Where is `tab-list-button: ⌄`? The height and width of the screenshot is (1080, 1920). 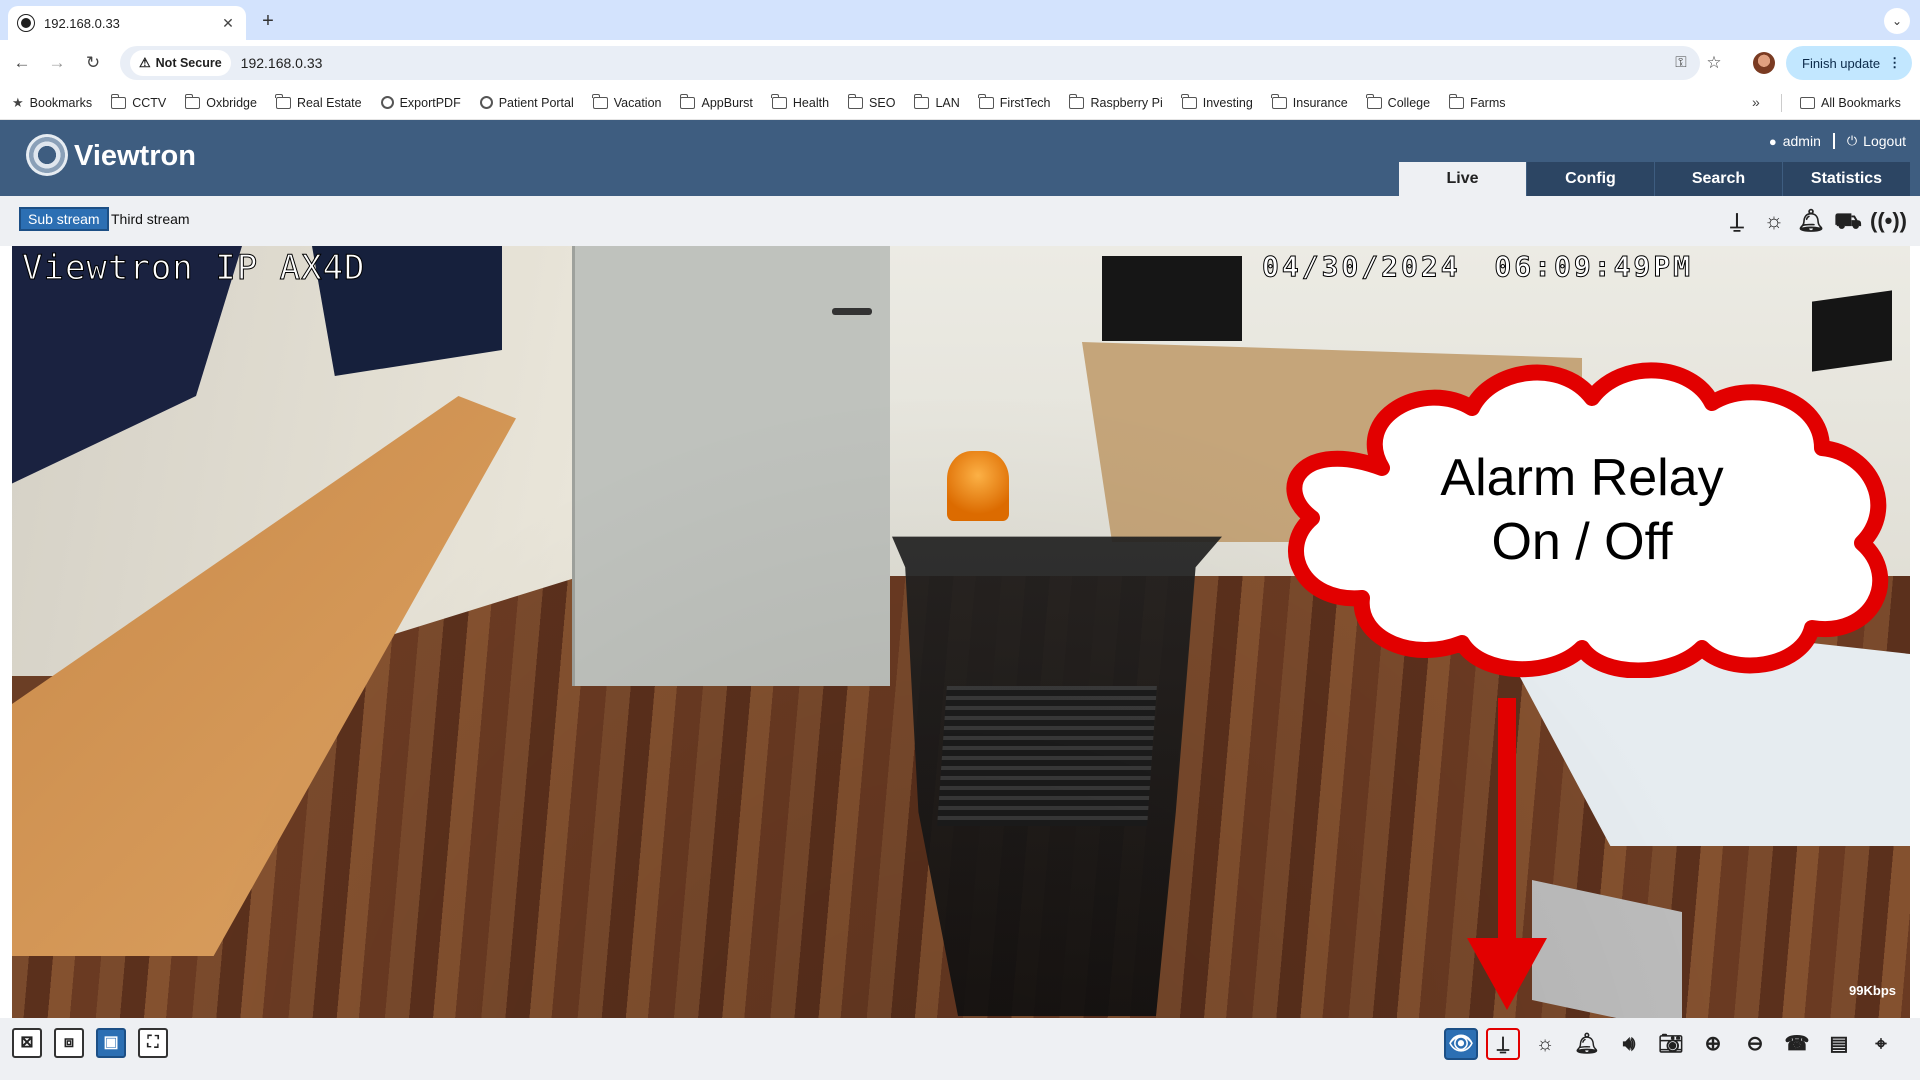 tab-list-button: ⌄ is located at coordinates (1897, 21).